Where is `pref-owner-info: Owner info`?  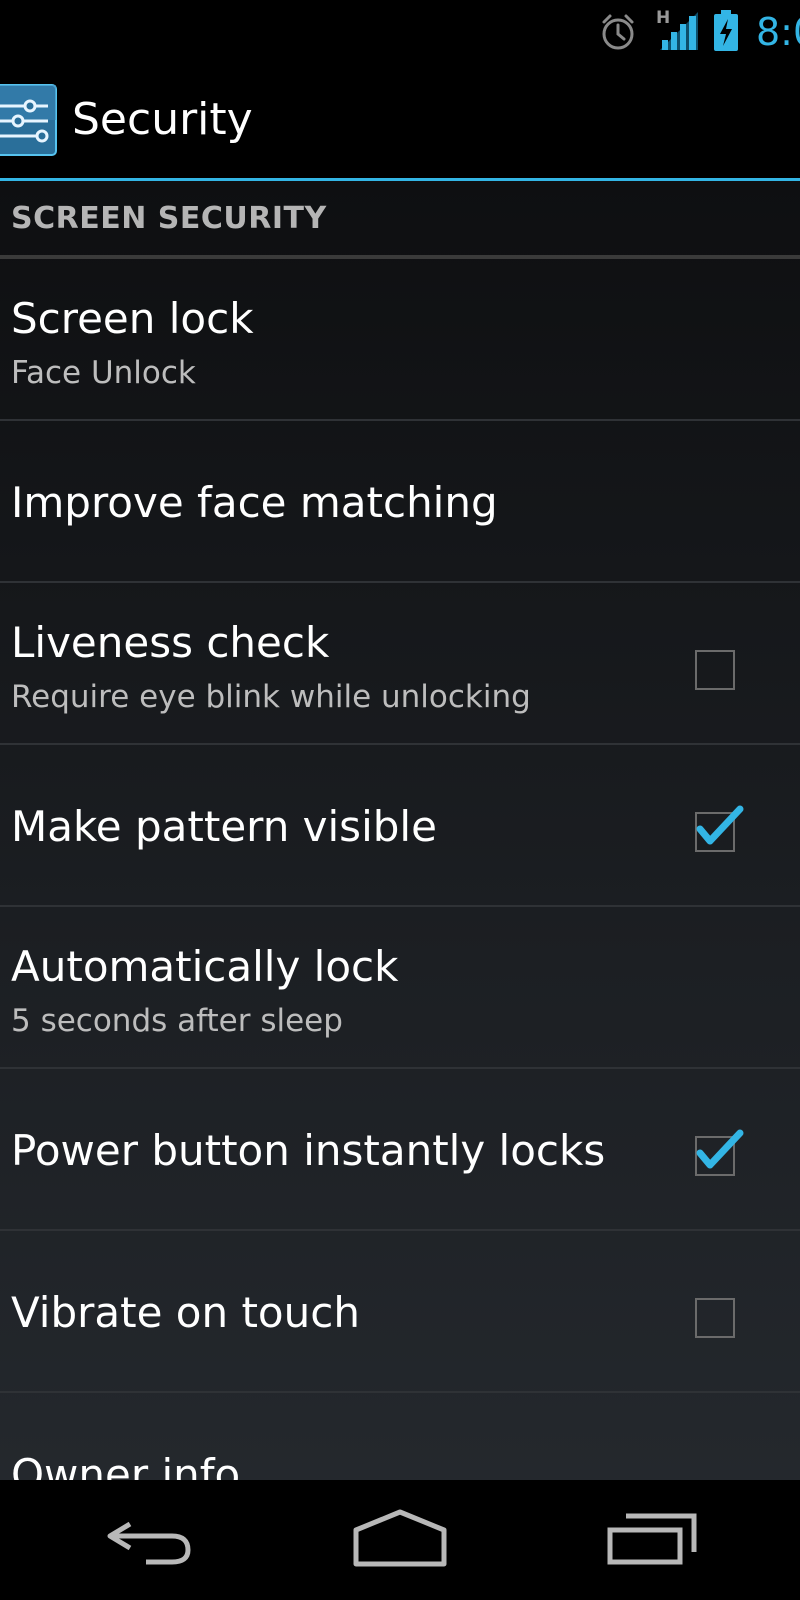
pref-owner-info: Owner info is located at coordinates (400, 1436).